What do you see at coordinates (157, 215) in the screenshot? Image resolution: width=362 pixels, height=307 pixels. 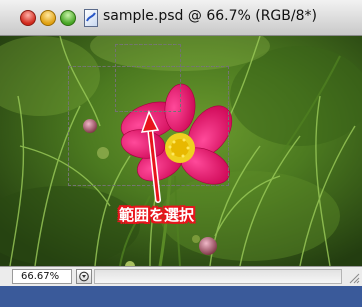 I see `annotation-label: 範囲を選択` at bounding box center [157, 215].